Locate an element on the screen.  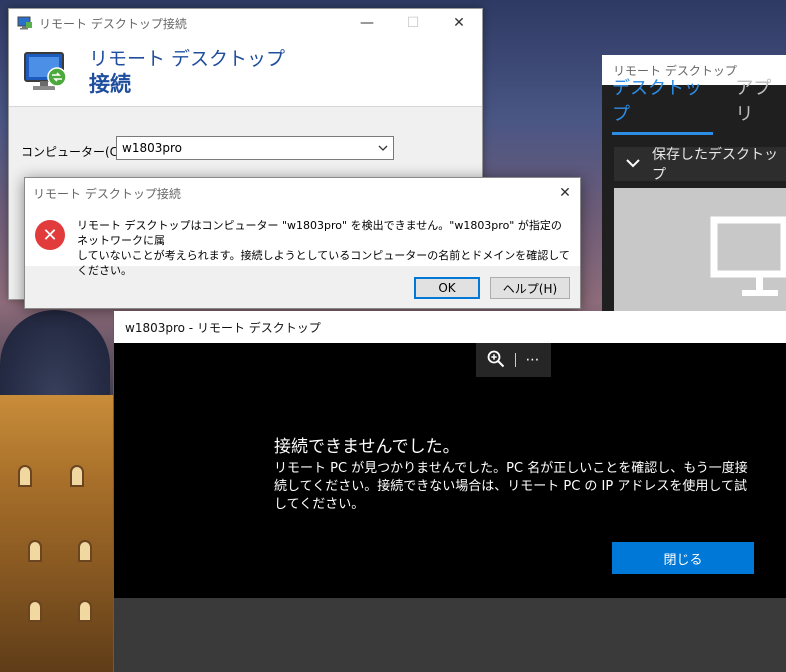
close-button: 閉じる is located at coordinates (683, 558).